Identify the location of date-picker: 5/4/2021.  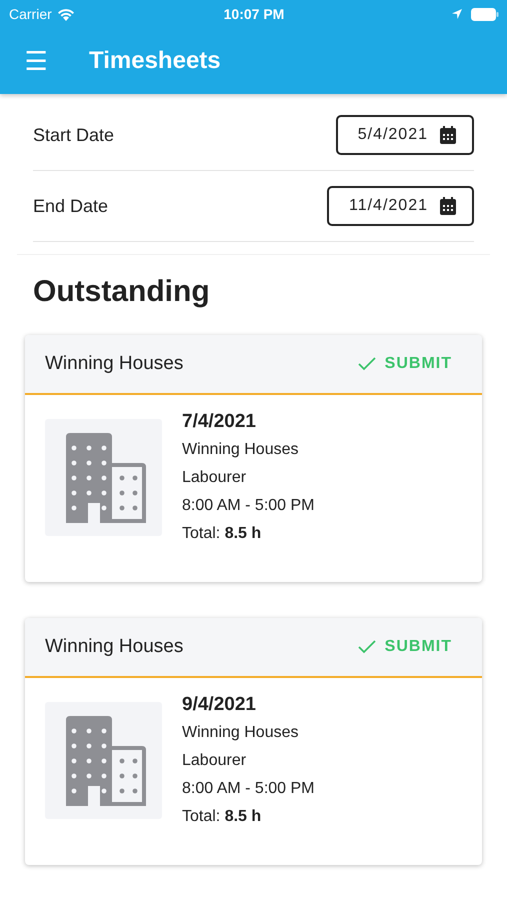
(405, 135).